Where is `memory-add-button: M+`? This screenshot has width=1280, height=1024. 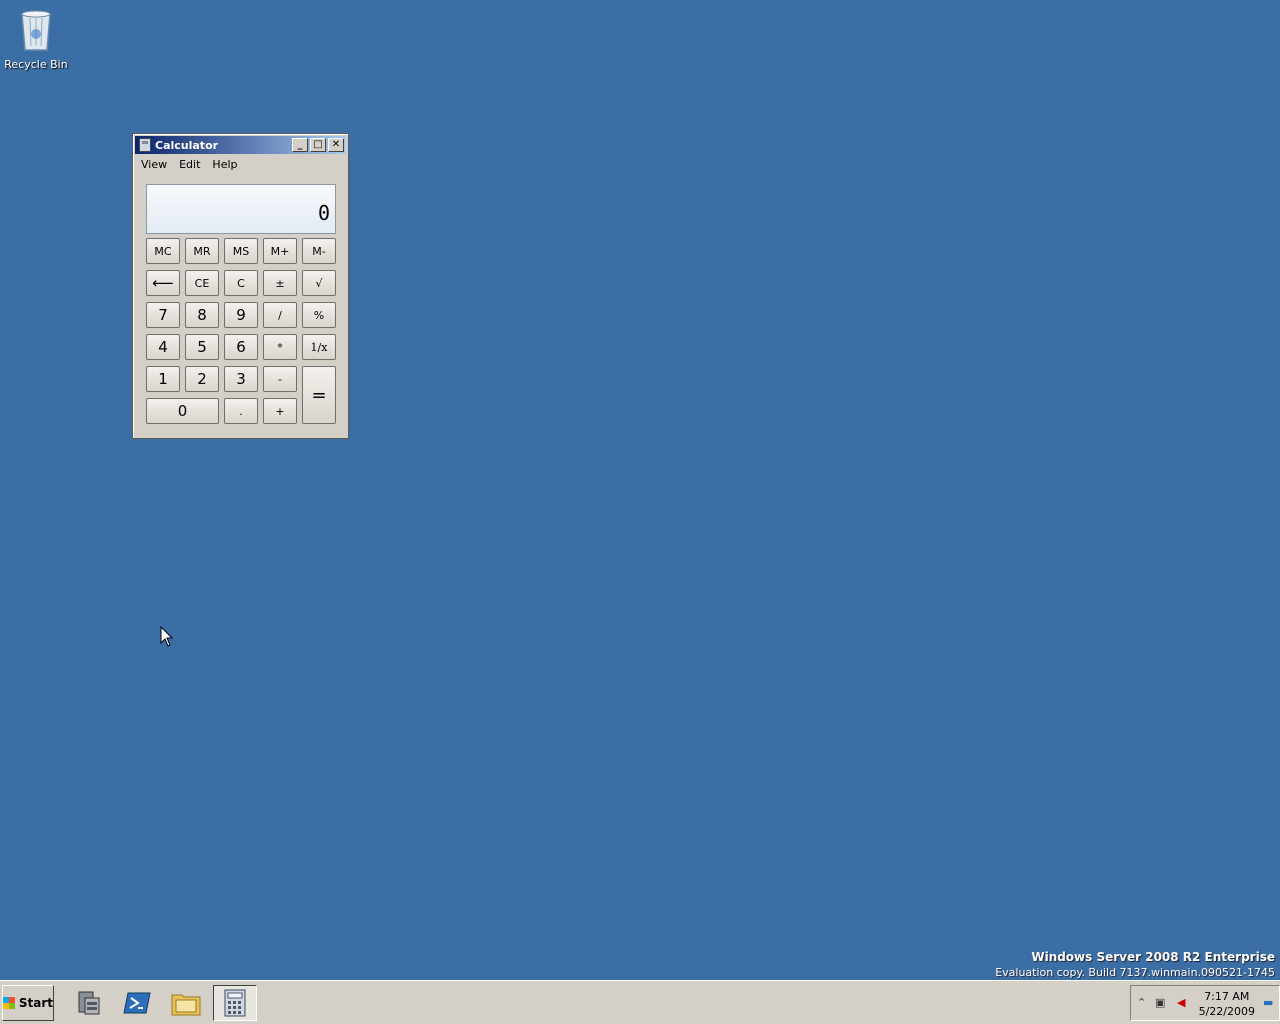
memory-add-button: M+ is located at coordinates (280, 251).